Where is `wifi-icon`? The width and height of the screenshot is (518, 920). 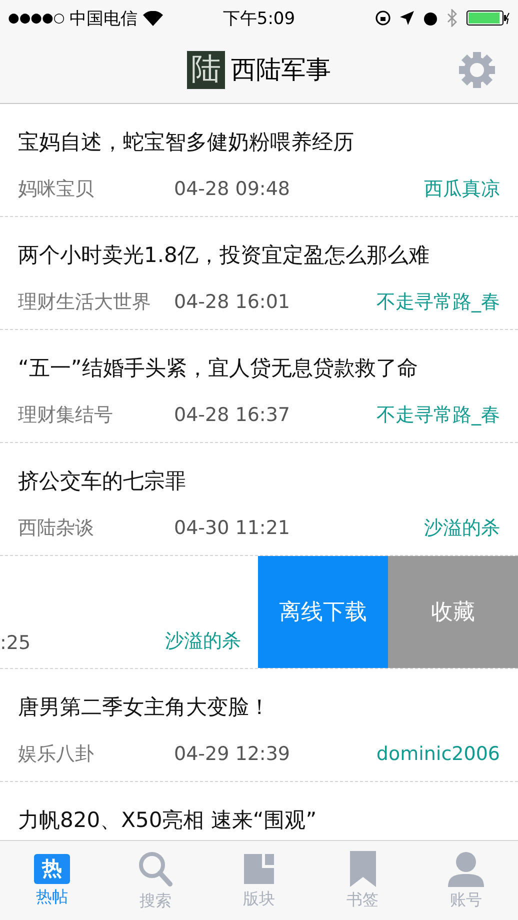 wifi-icon is located at coordinates (152, 18).